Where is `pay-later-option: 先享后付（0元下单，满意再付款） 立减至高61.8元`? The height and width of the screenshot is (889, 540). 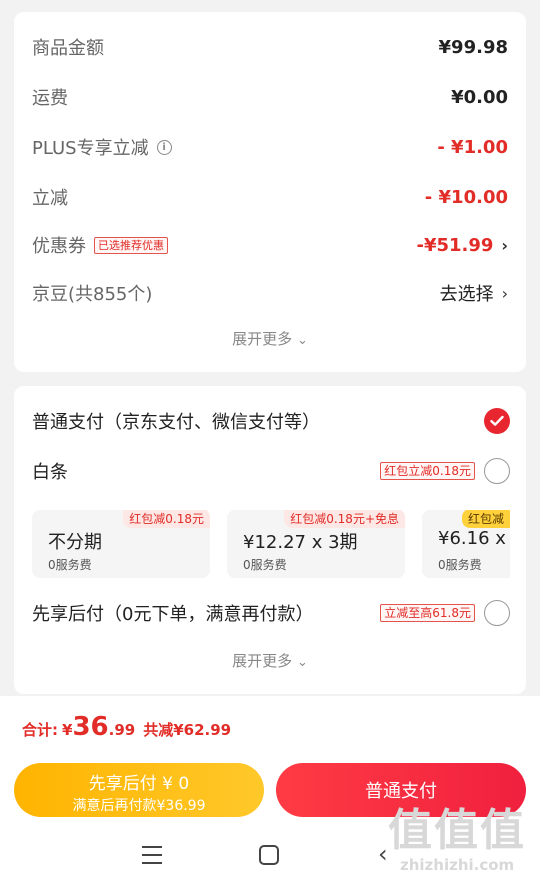 pay-later-option: 先享后付（0元下单，满意再付款） 立减至高61.8元 is located at coordinates (271, 613).